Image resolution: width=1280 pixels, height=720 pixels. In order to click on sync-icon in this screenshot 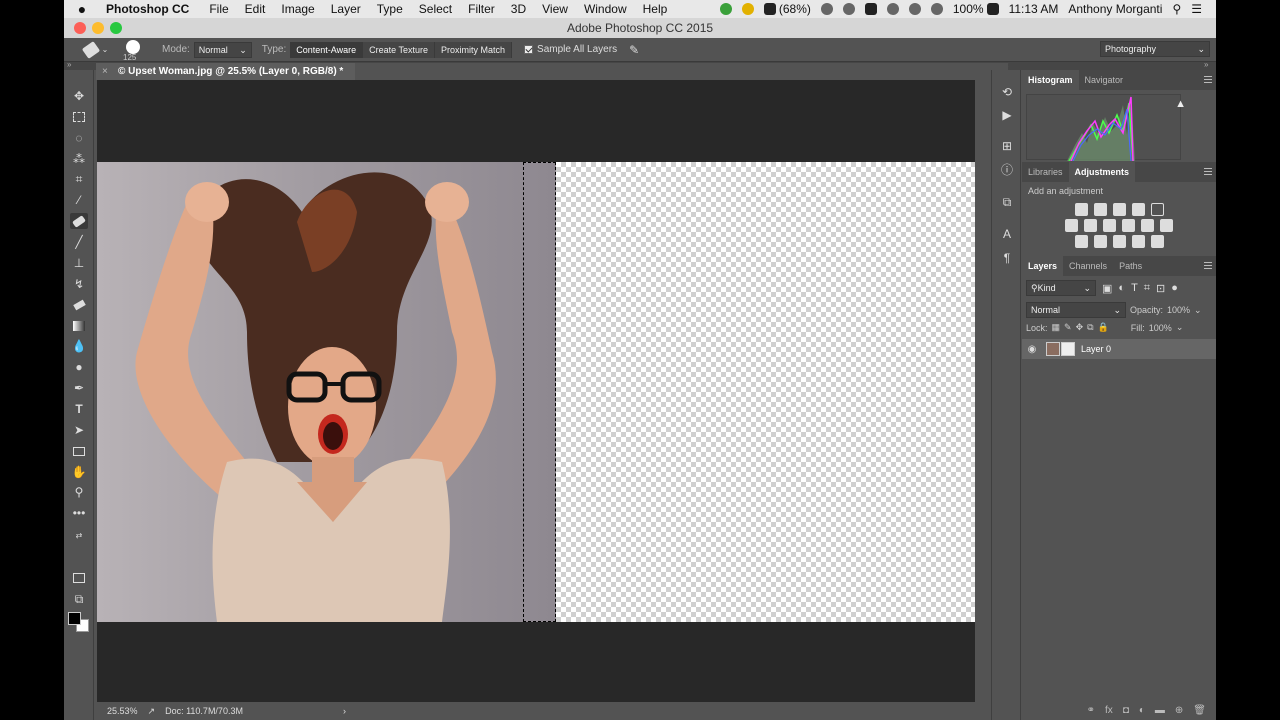, I will do `click(747, 9)`.